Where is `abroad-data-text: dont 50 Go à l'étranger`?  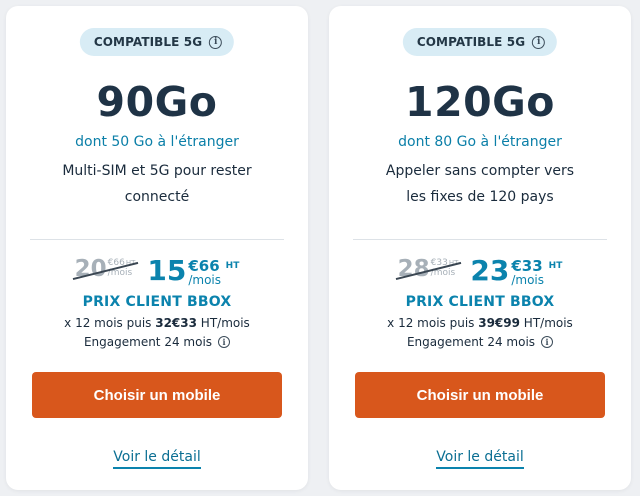 abroad-data-text: dont 50 Go à l'étranger is located at coordinates (157, 142).